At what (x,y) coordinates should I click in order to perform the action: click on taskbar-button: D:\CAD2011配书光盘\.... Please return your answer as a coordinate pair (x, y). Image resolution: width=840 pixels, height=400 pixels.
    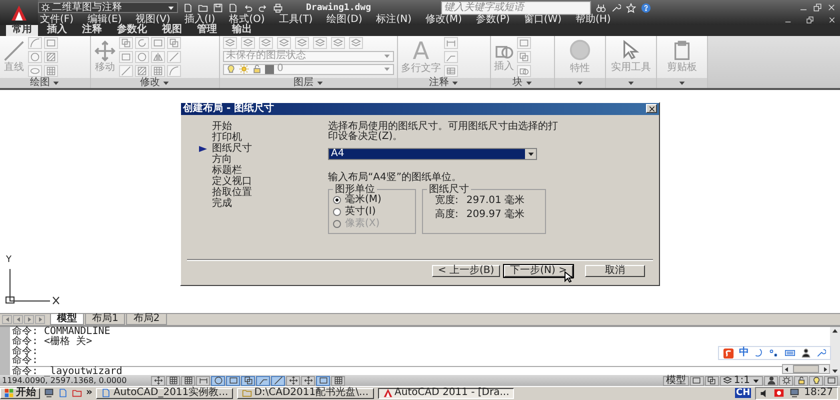
    Looking at the image, I should click on (305, 393).